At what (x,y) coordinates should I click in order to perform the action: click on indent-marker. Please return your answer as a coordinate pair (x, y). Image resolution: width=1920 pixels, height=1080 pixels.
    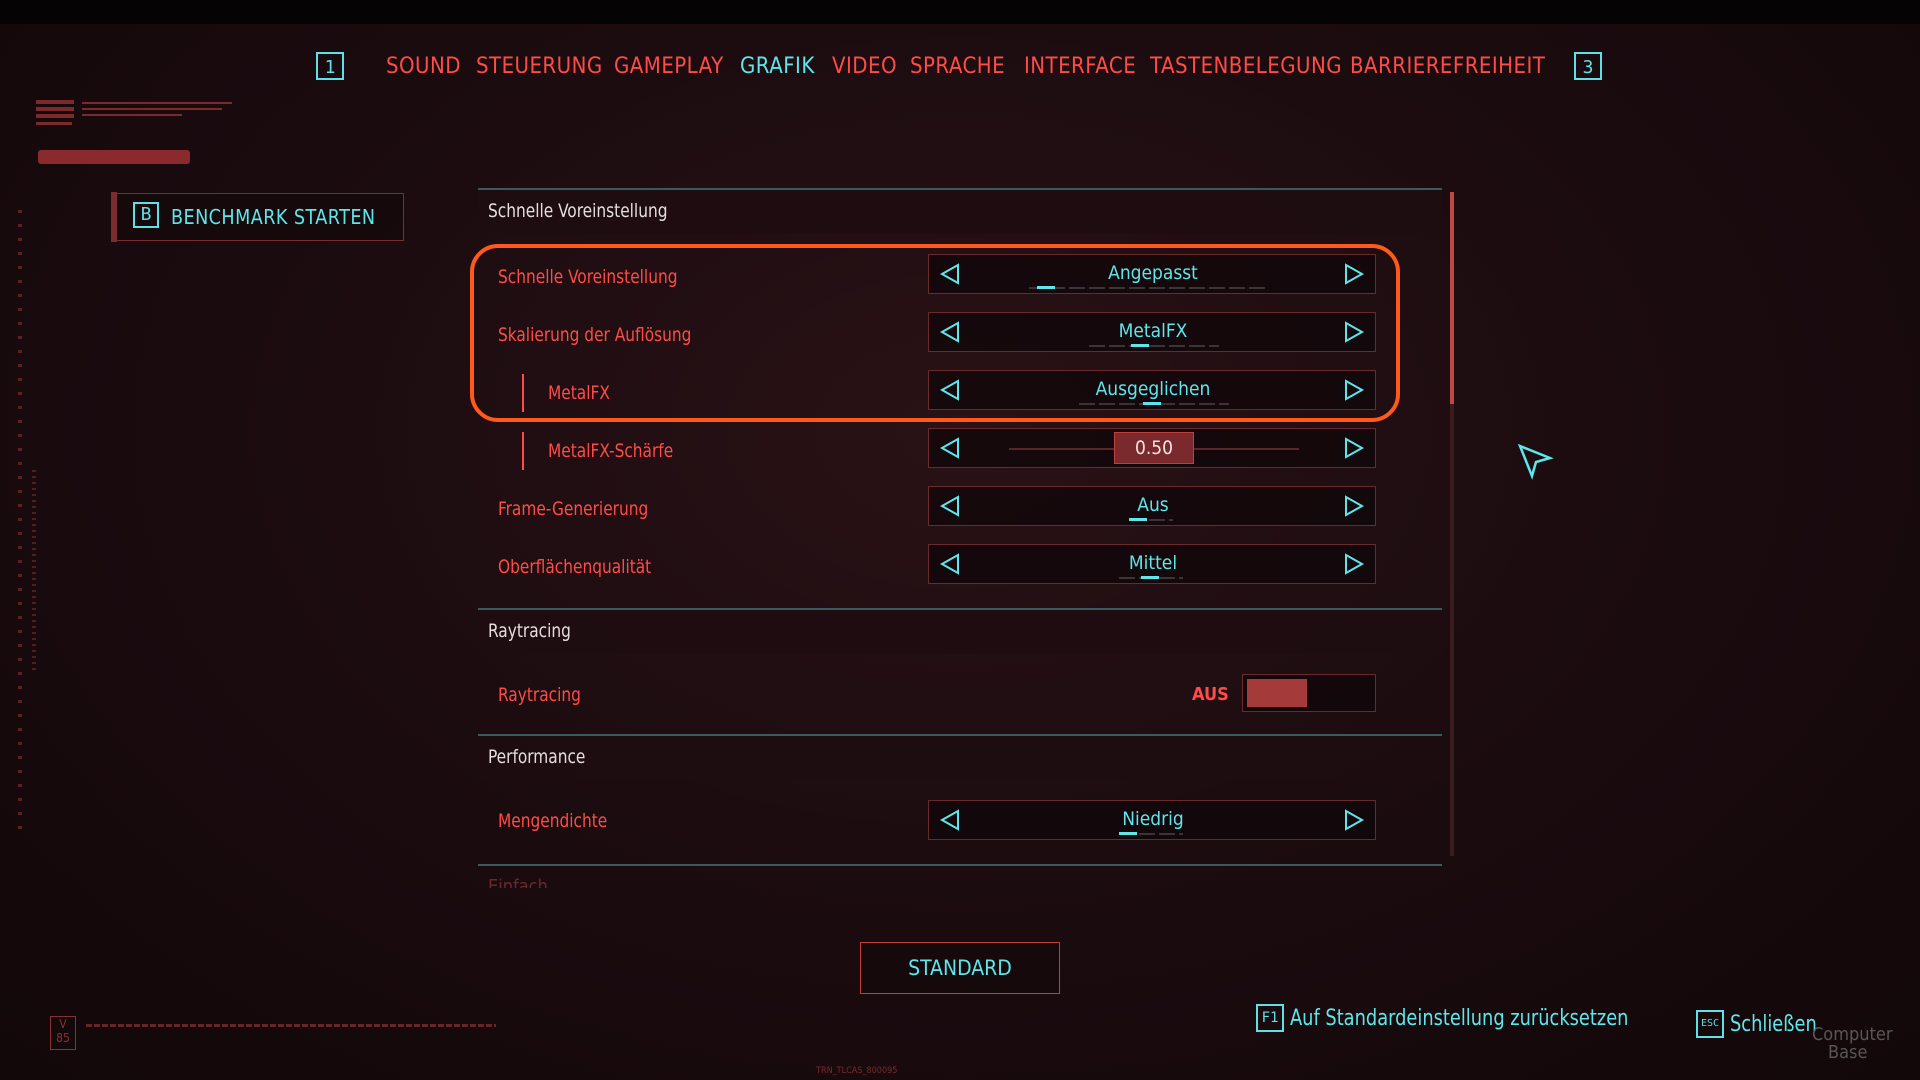
    Looking at the image, I should click on (523, 451).